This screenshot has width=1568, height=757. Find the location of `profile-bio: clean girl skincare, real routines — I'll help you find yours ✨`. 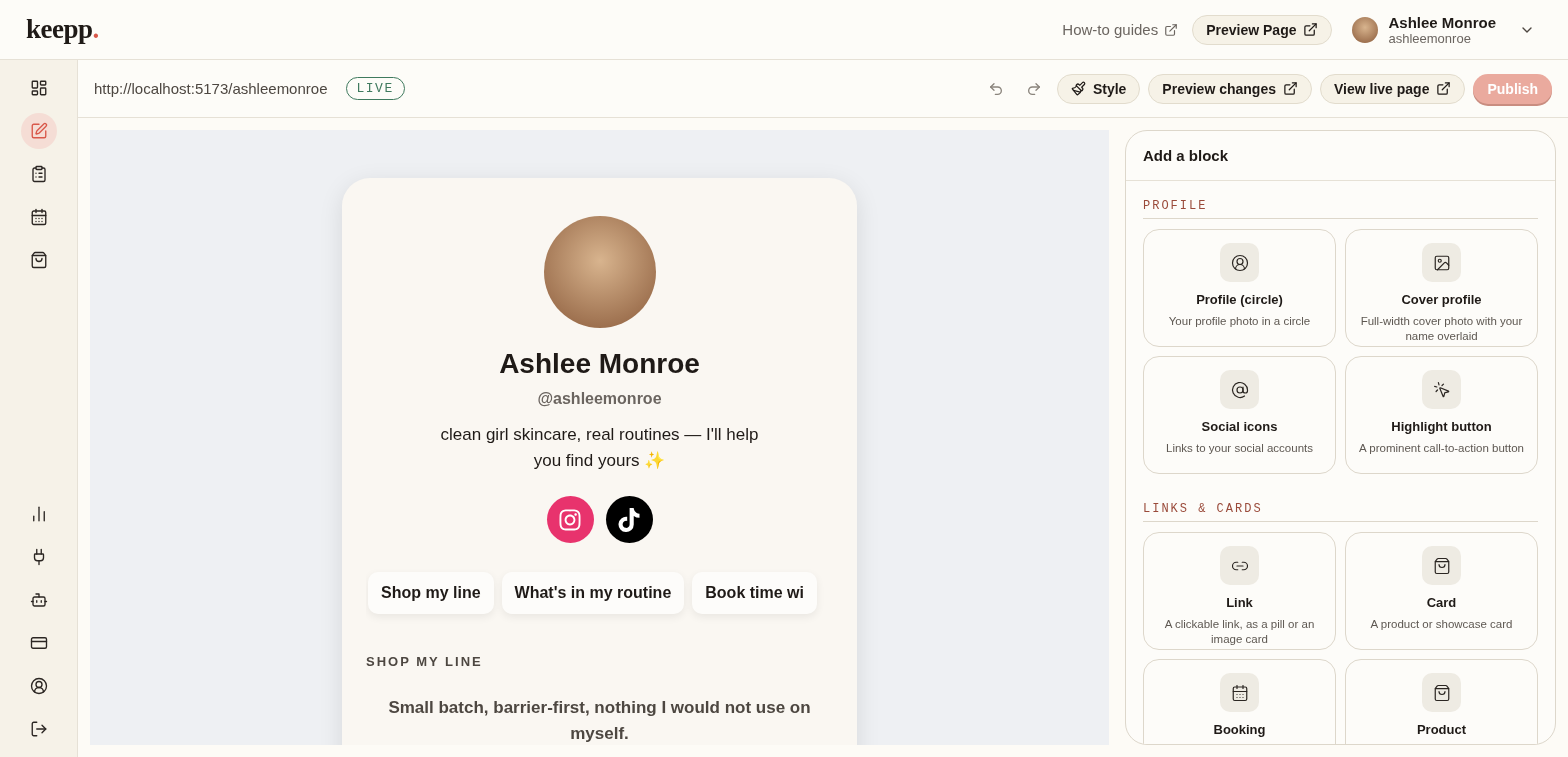

profile-bio: clean girl skincare, real routines — I'll help you find yours ✨ is located at coordinates (599, 448).